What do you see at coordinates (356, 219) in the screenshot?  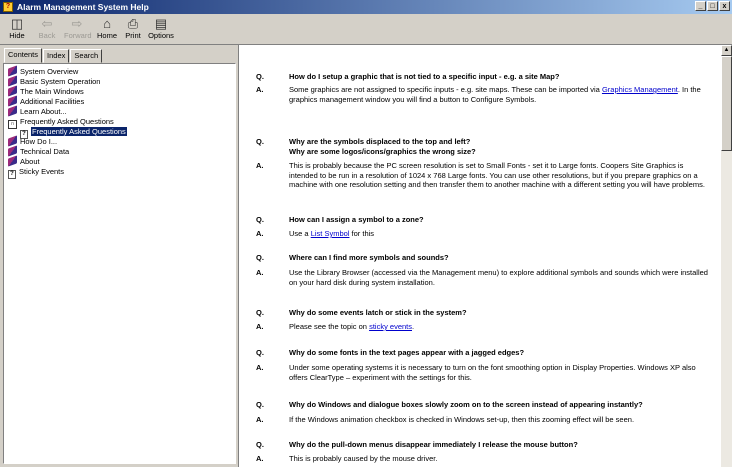 I see `question-text: How can I assign a symbol to a zone?` at bounding box center [356, 219].